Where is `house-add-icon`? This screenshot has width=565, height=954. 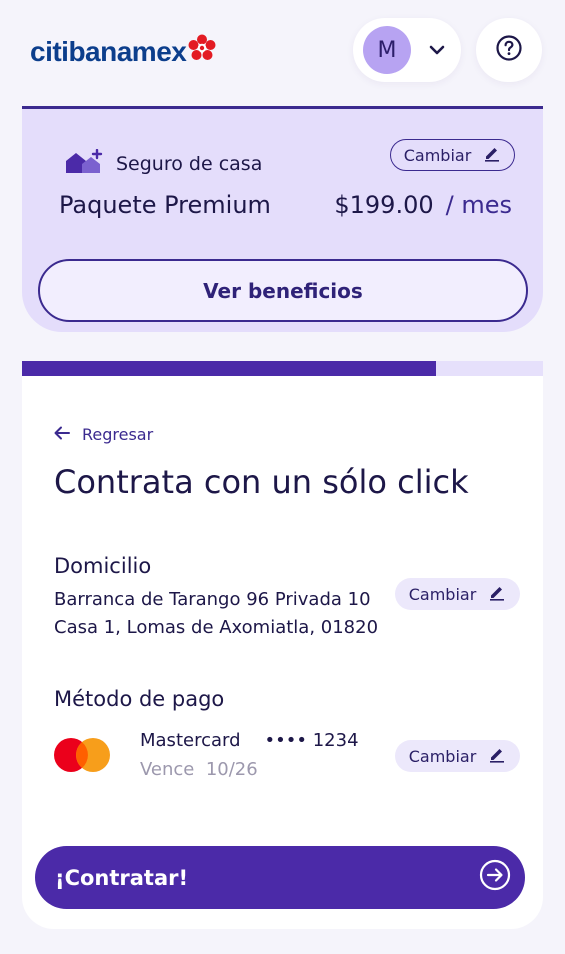 house-add-icon is located at coordinates (85, 163).